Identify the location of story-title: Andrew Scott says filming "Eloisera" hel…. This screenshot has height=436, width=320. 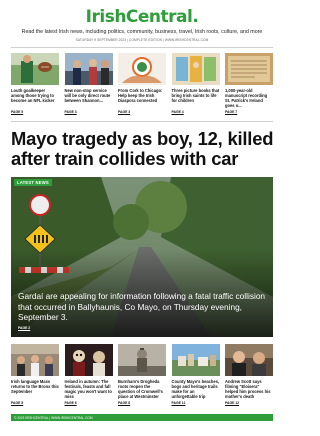
(249, 389).